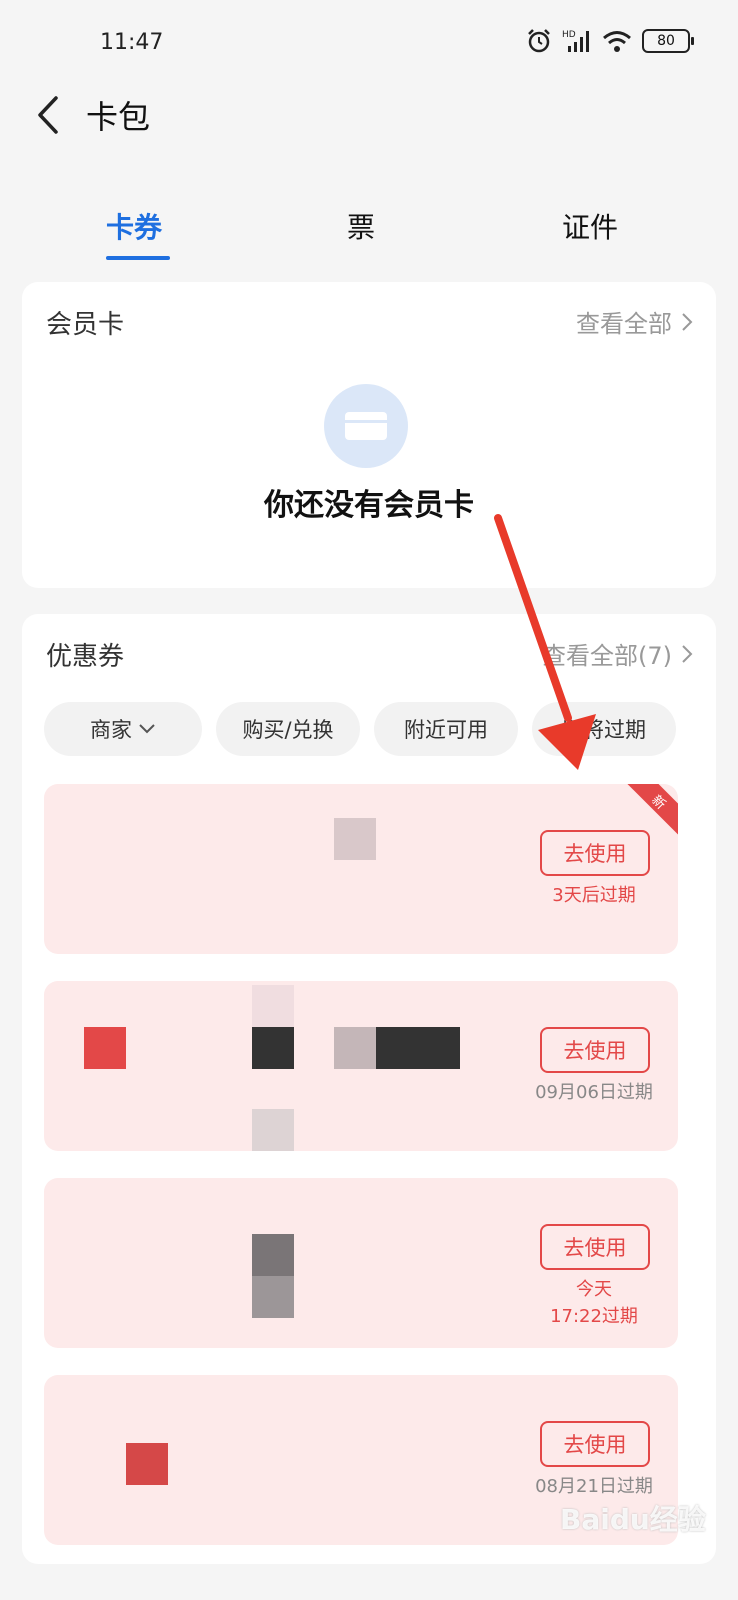  I want to click on filter-nearby: 附近可用, so click(446, 729).